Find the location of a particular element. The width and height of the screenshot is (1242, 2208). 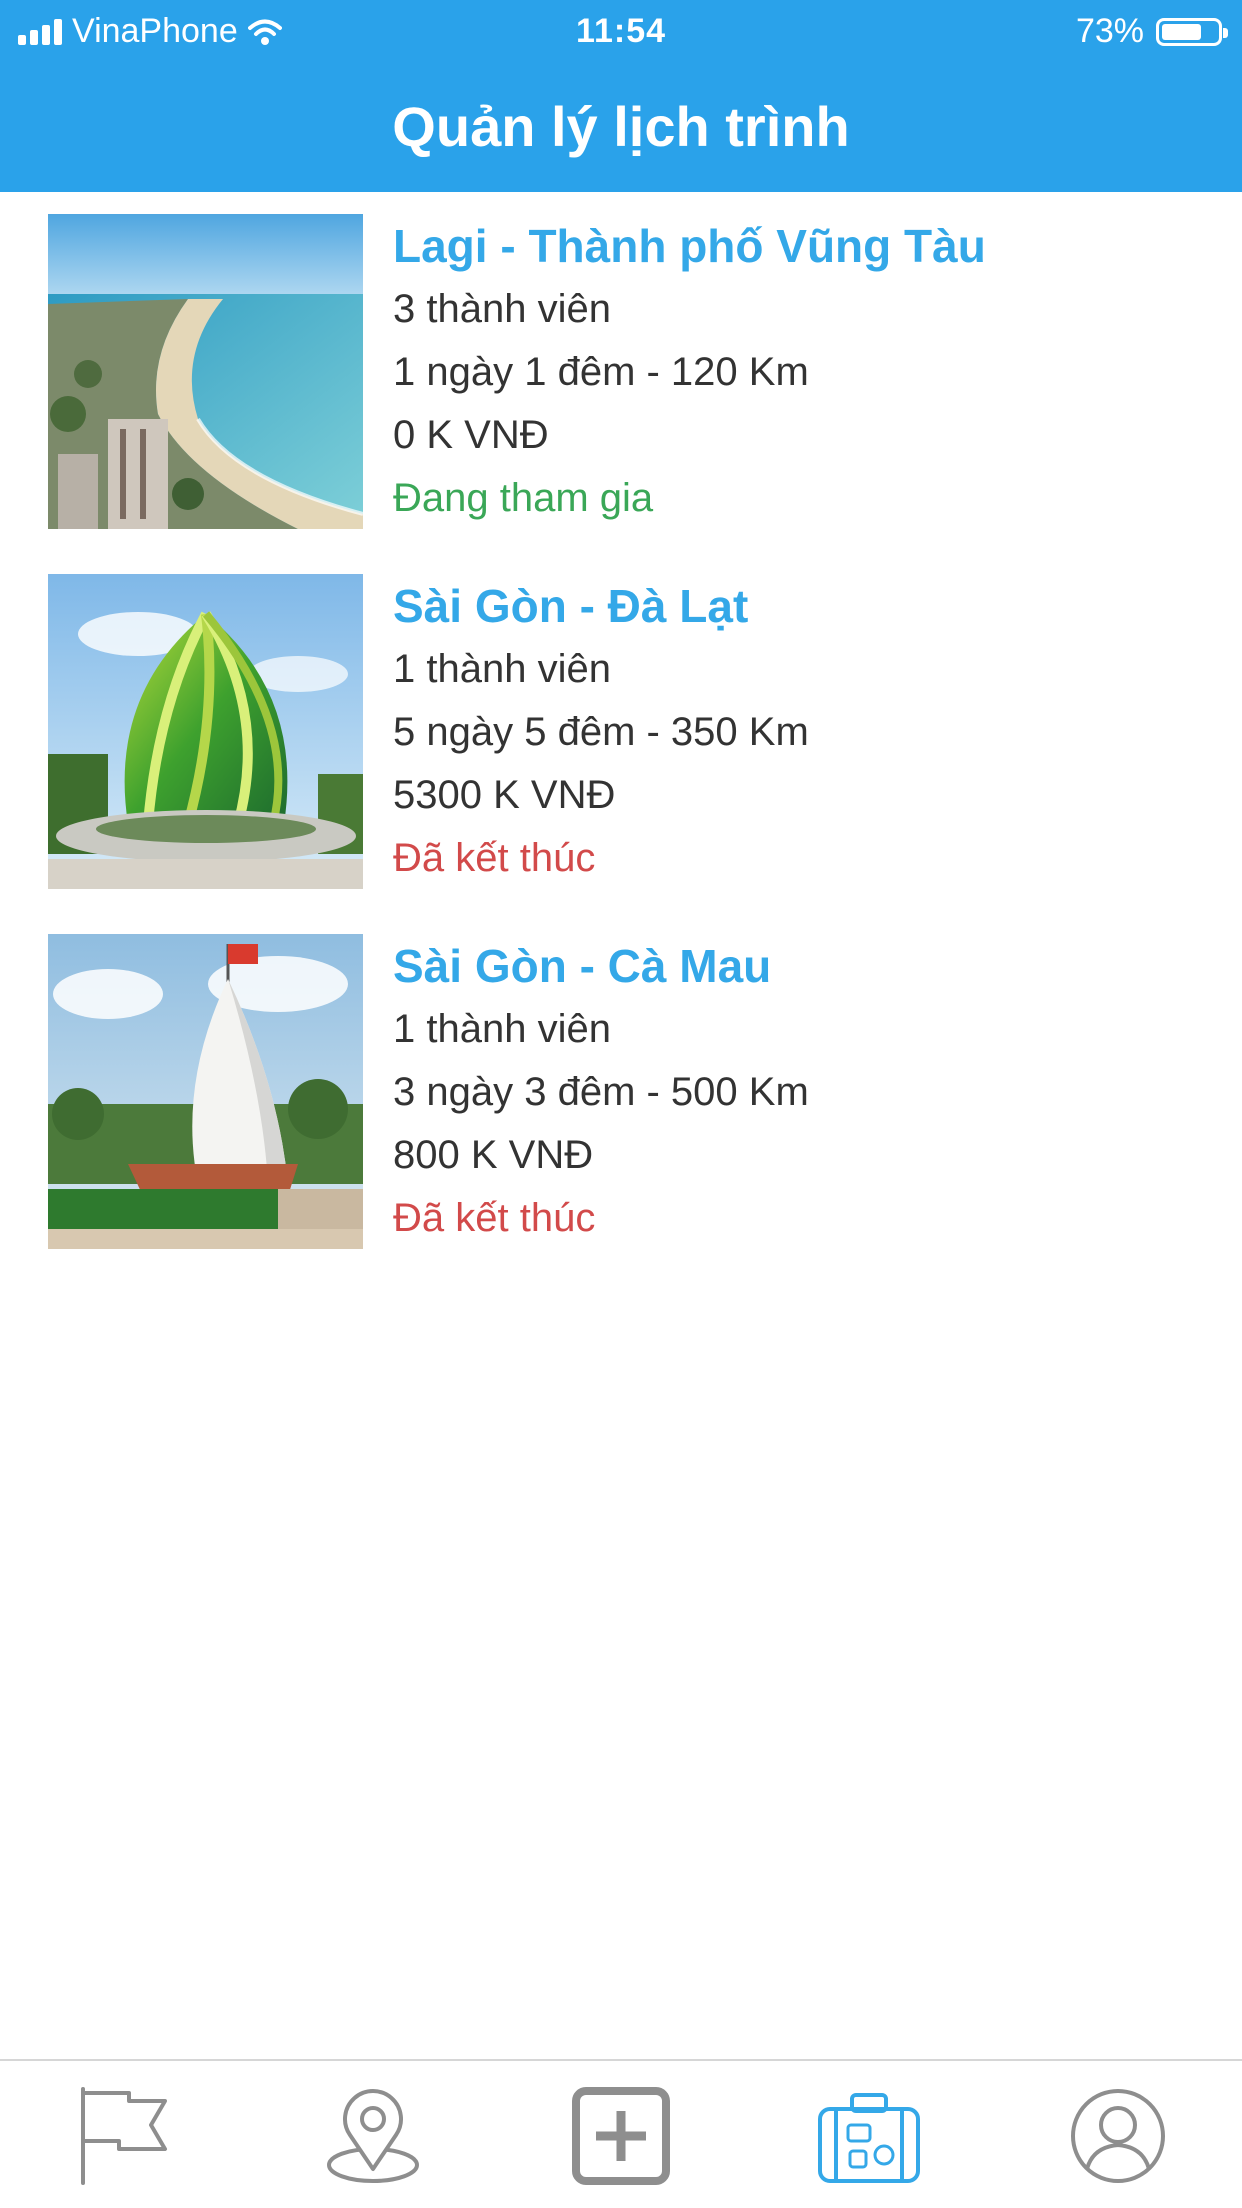

battery-icon is located at coordinates (1192, 31).